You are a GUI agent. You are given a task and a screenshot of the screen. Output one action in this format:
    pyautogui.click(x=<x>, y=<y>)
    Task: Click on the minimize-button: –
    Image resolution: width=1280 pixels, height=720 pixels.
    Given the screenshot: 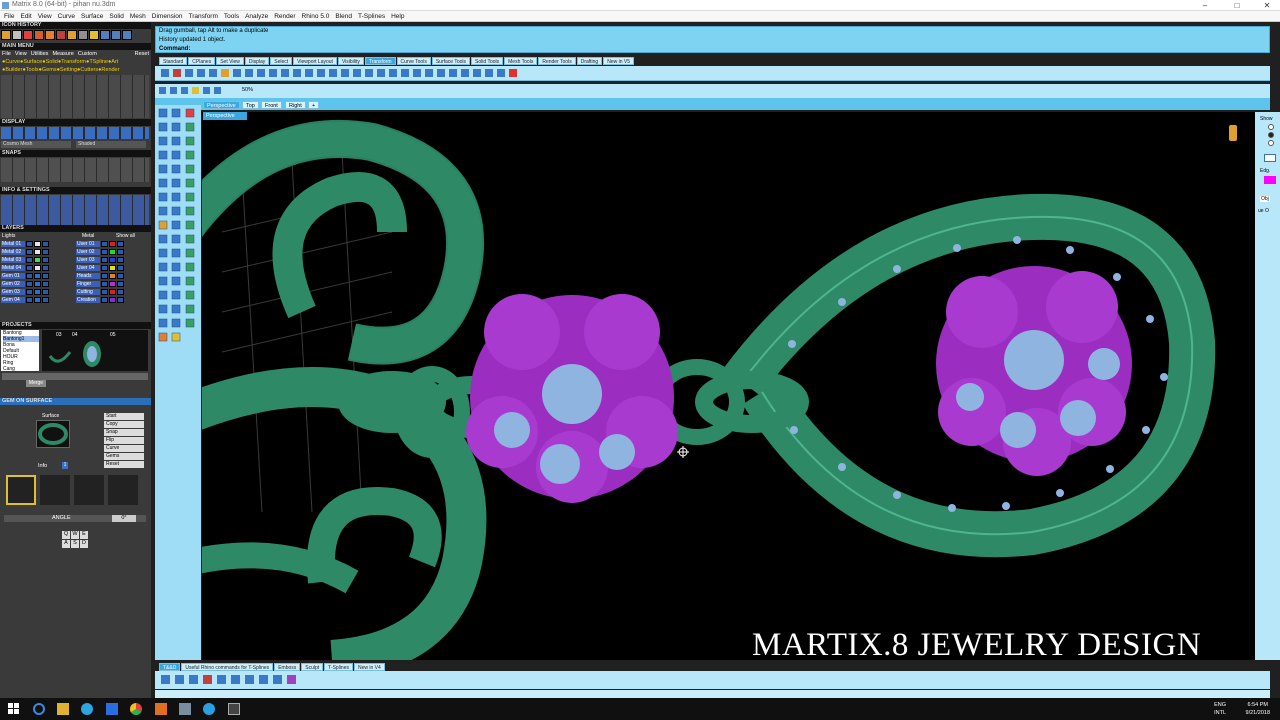 What is the action you would take?
    pyautogui.click(x=1205, y=5)
    